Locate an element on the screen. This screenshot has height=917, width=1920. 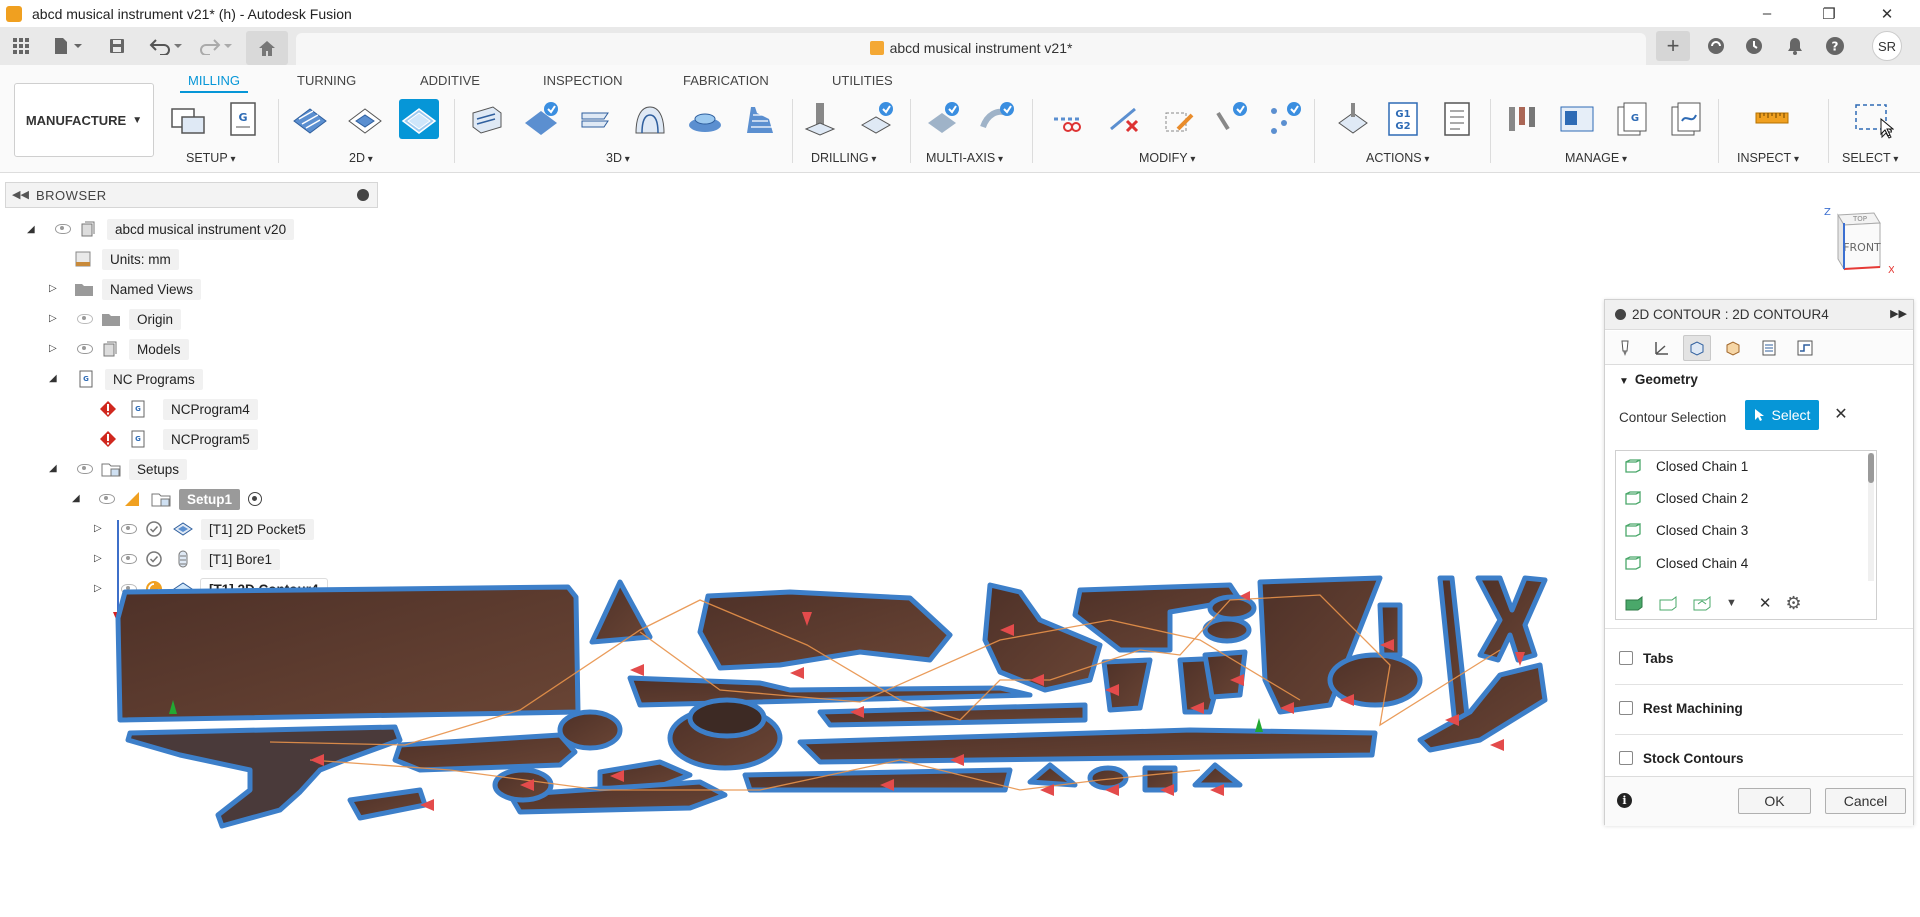
clear-selection-icon: ✕ is located at coordinates (1841, 414).